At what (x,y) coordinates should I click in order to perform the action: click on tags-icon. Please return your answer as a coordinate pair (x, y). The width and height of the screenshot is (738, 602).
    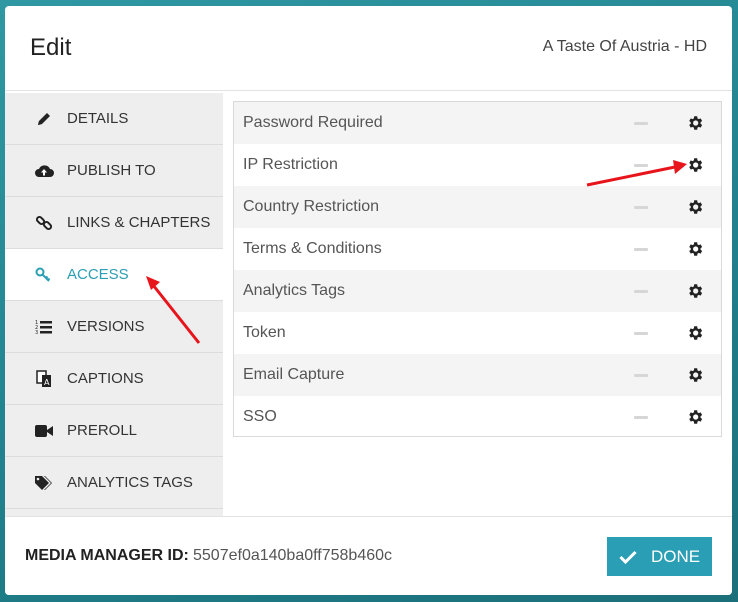
    Looking at the image, I should click on (44, 483).